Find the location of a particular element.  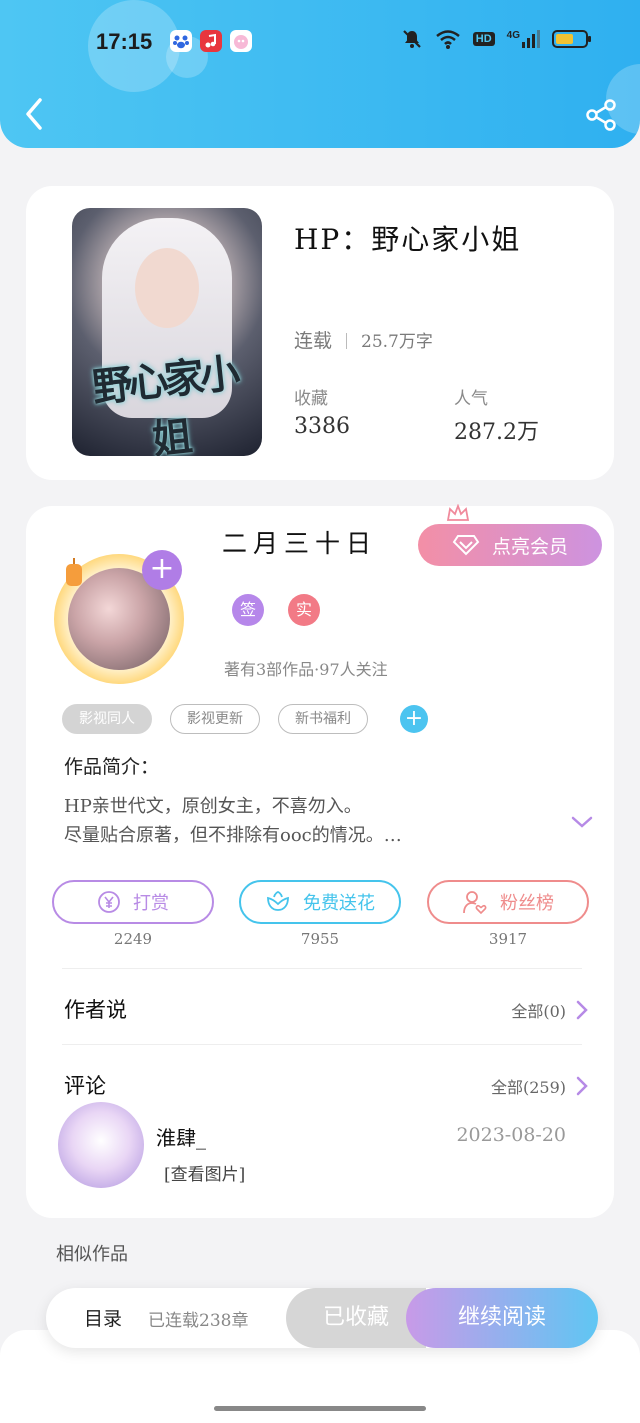

diamond-icon is located at coordinates (466, 545).